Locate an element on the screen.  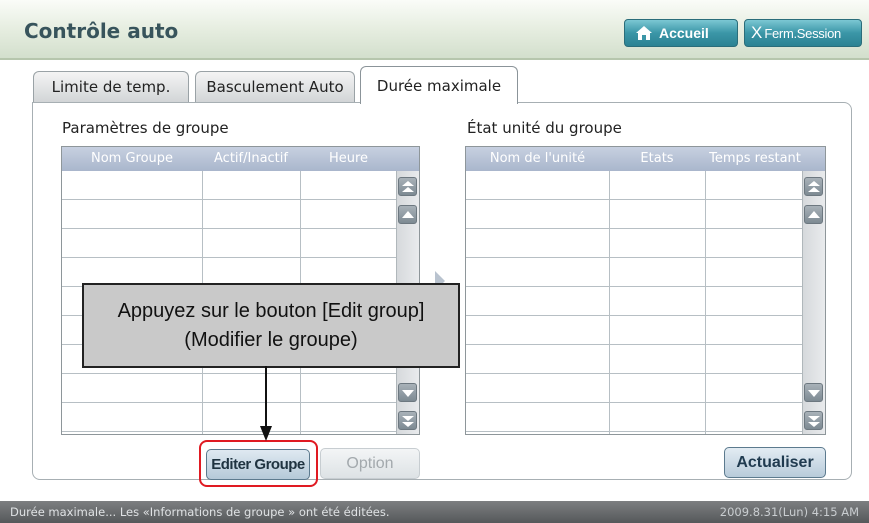
logout-button: X Ferm.Session is located at coordinates (803, 33).